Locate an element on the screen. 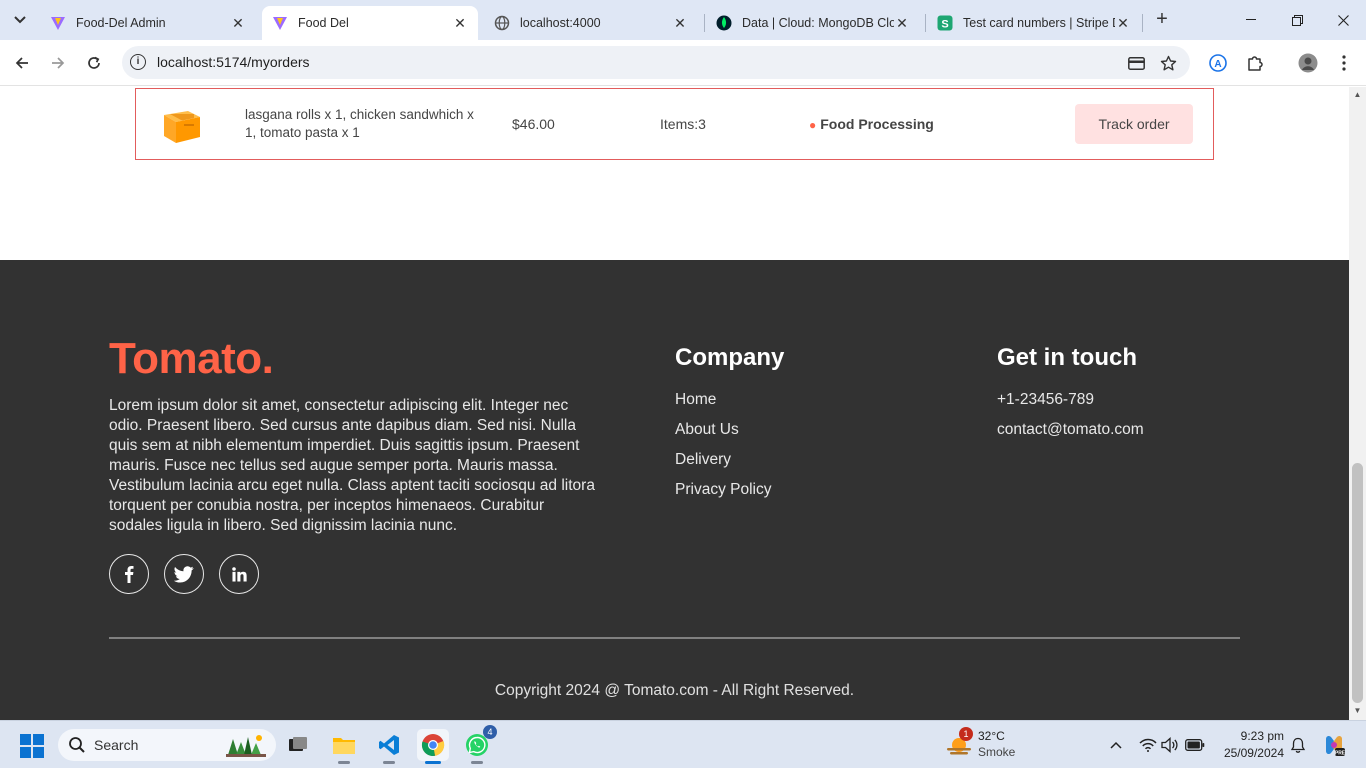  parcel-icon is located at coordinates (182, 127).